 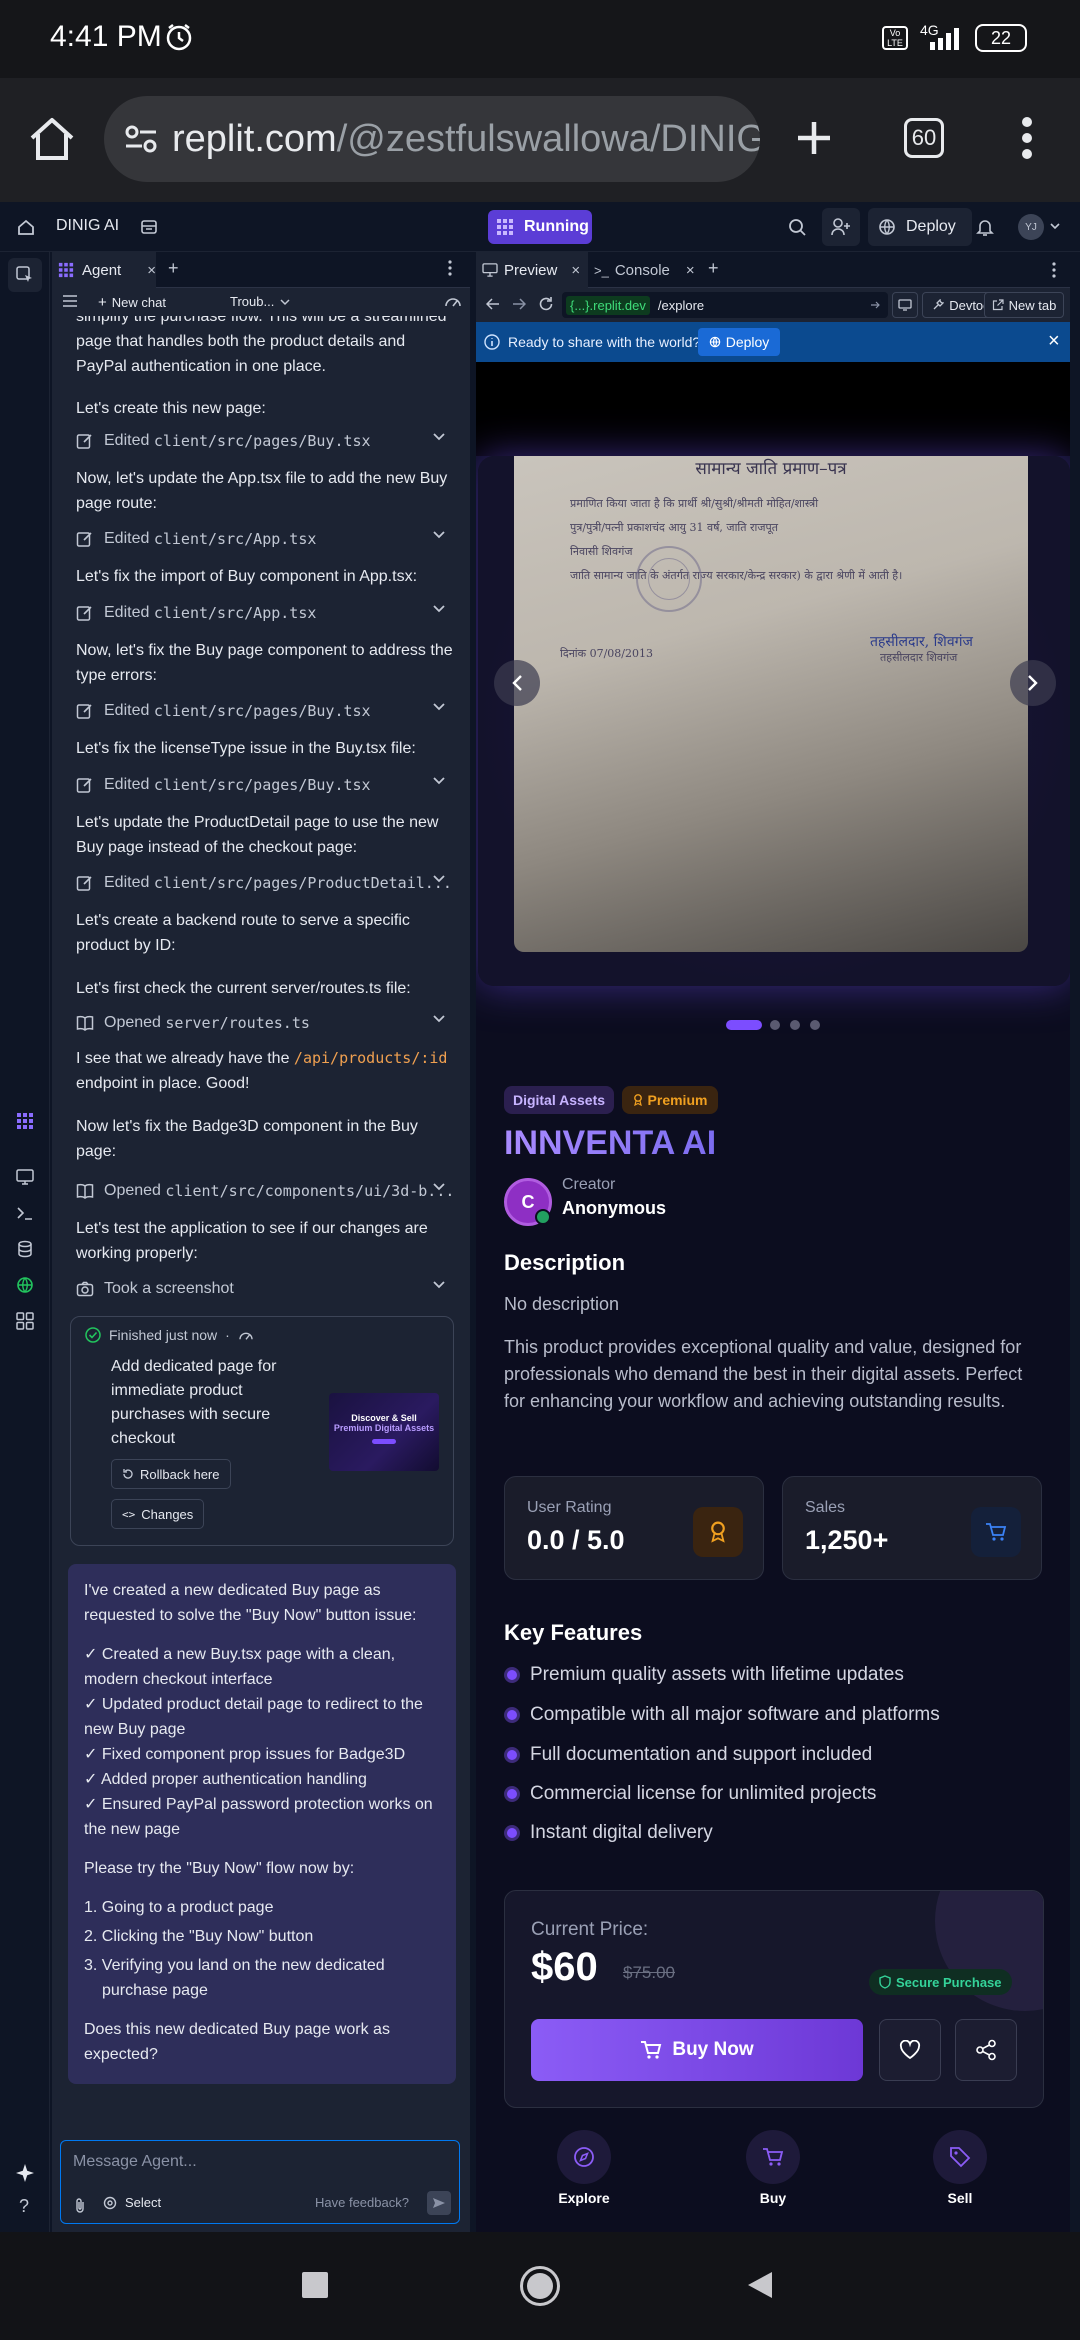 What do you see at coordinates (315, 2285) in the screenshot?
I see `recents-button` at bounding box center [315, 2285].